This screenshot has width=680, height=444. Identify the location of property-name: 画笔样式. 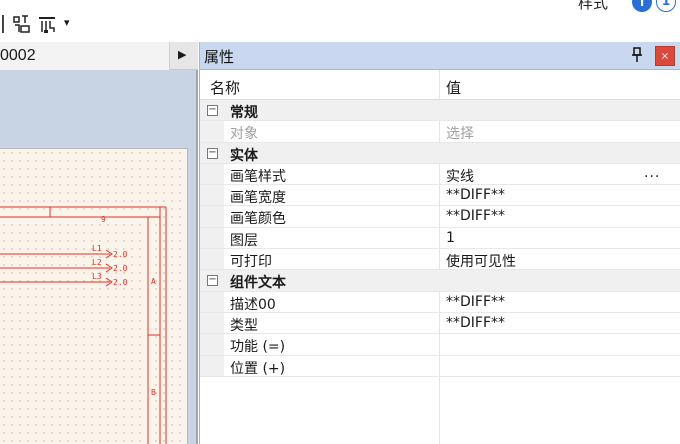
(258, 176).